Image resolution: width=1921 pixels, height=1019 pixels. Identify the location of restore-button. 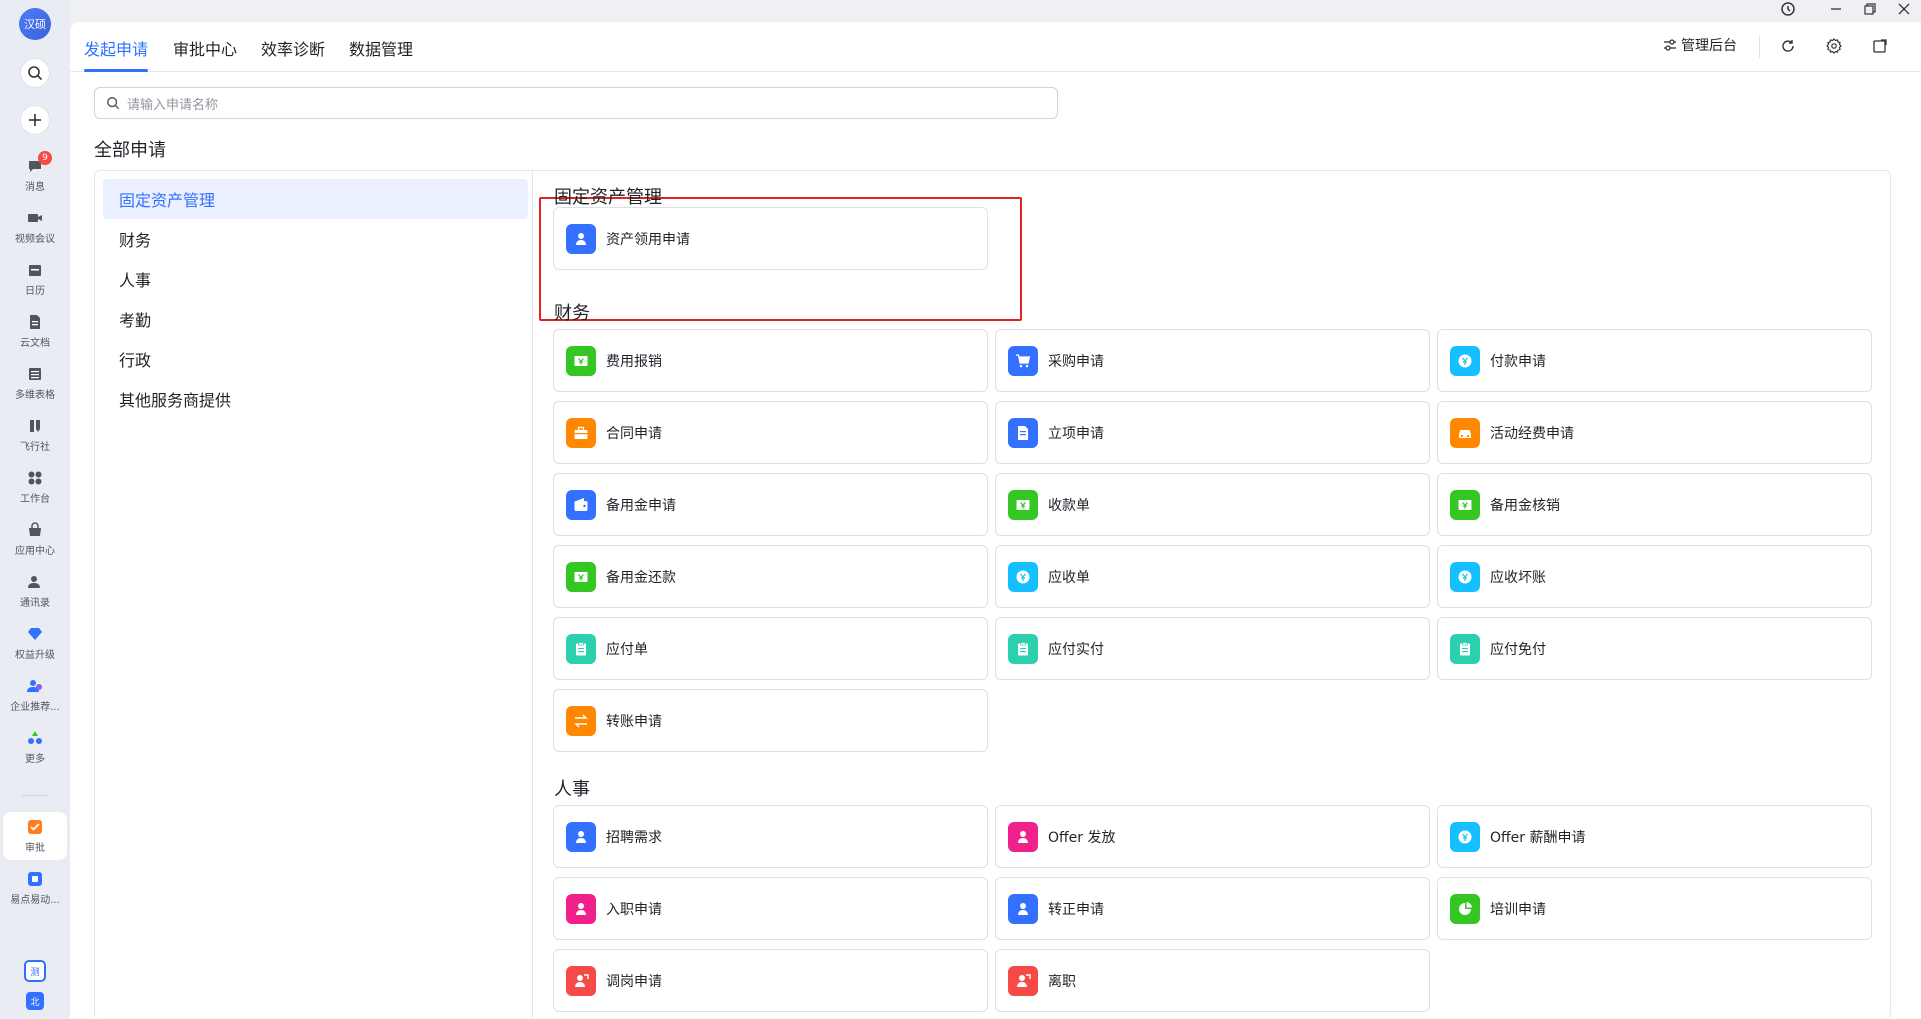
(1870, 9).